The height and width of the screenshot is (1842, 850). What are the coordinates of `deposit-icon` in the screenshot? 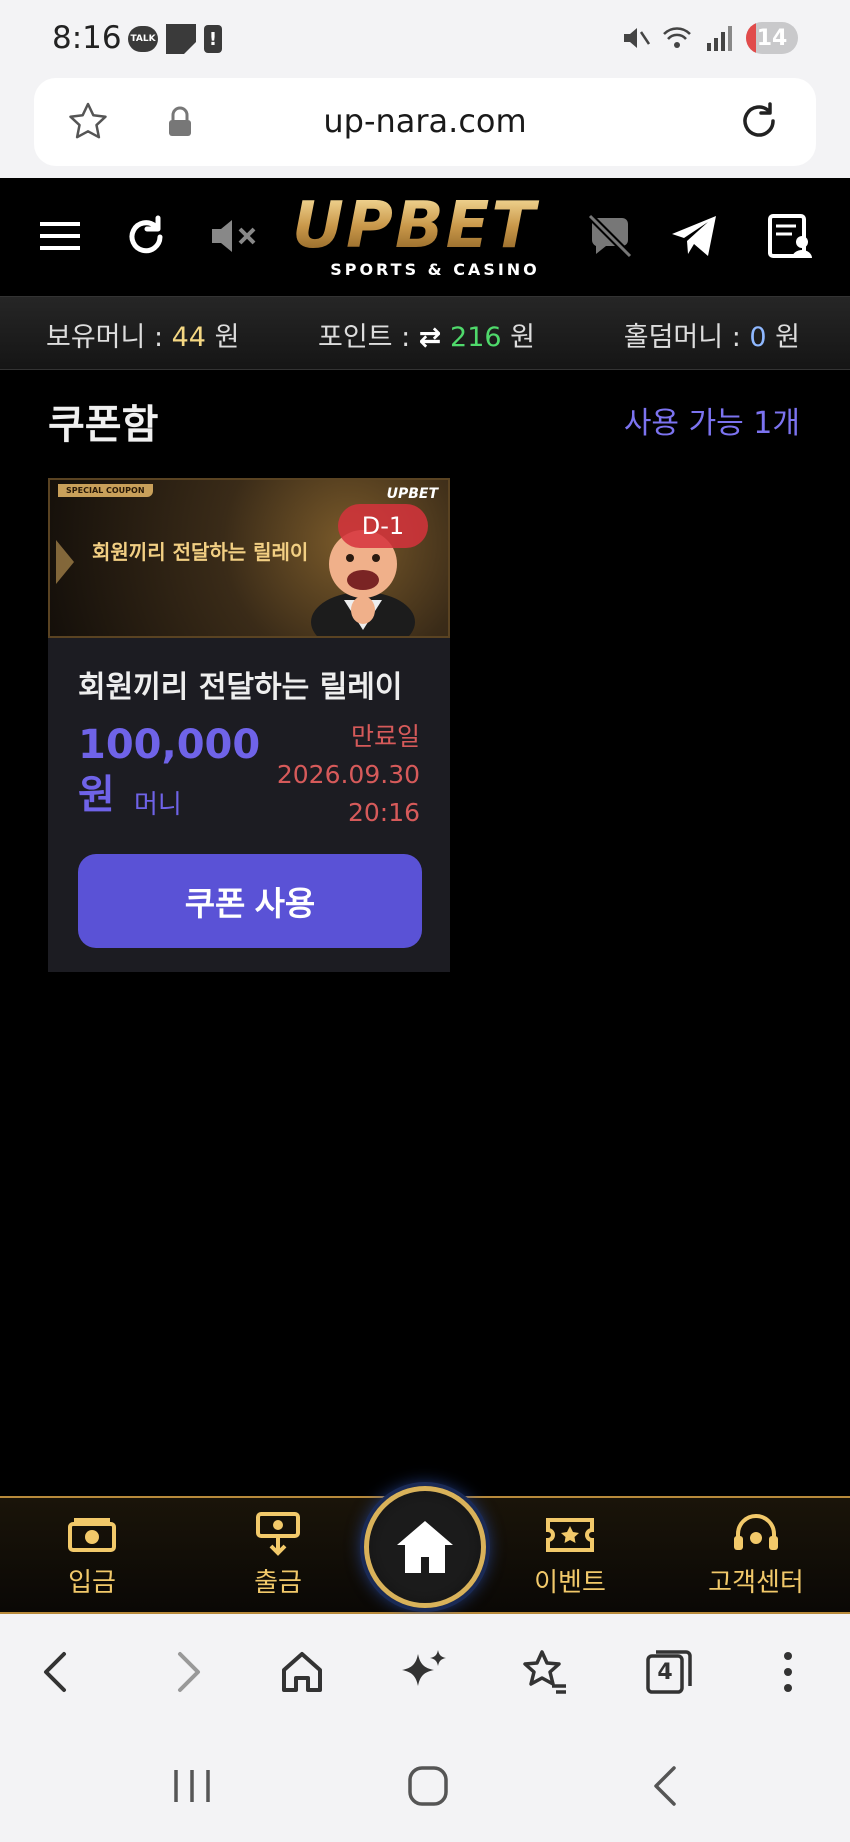 It's located at (92, 1535).